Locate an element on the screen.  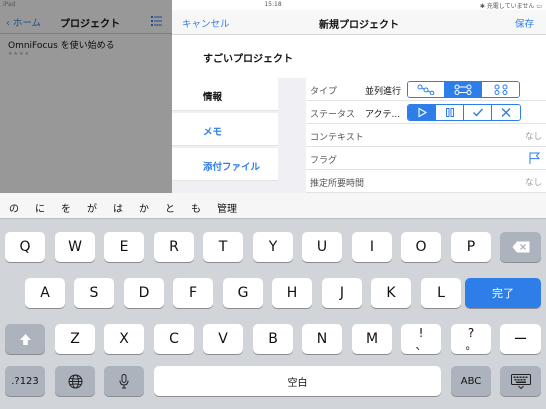
key-top-label: ! is located at coordinates (421, 333).